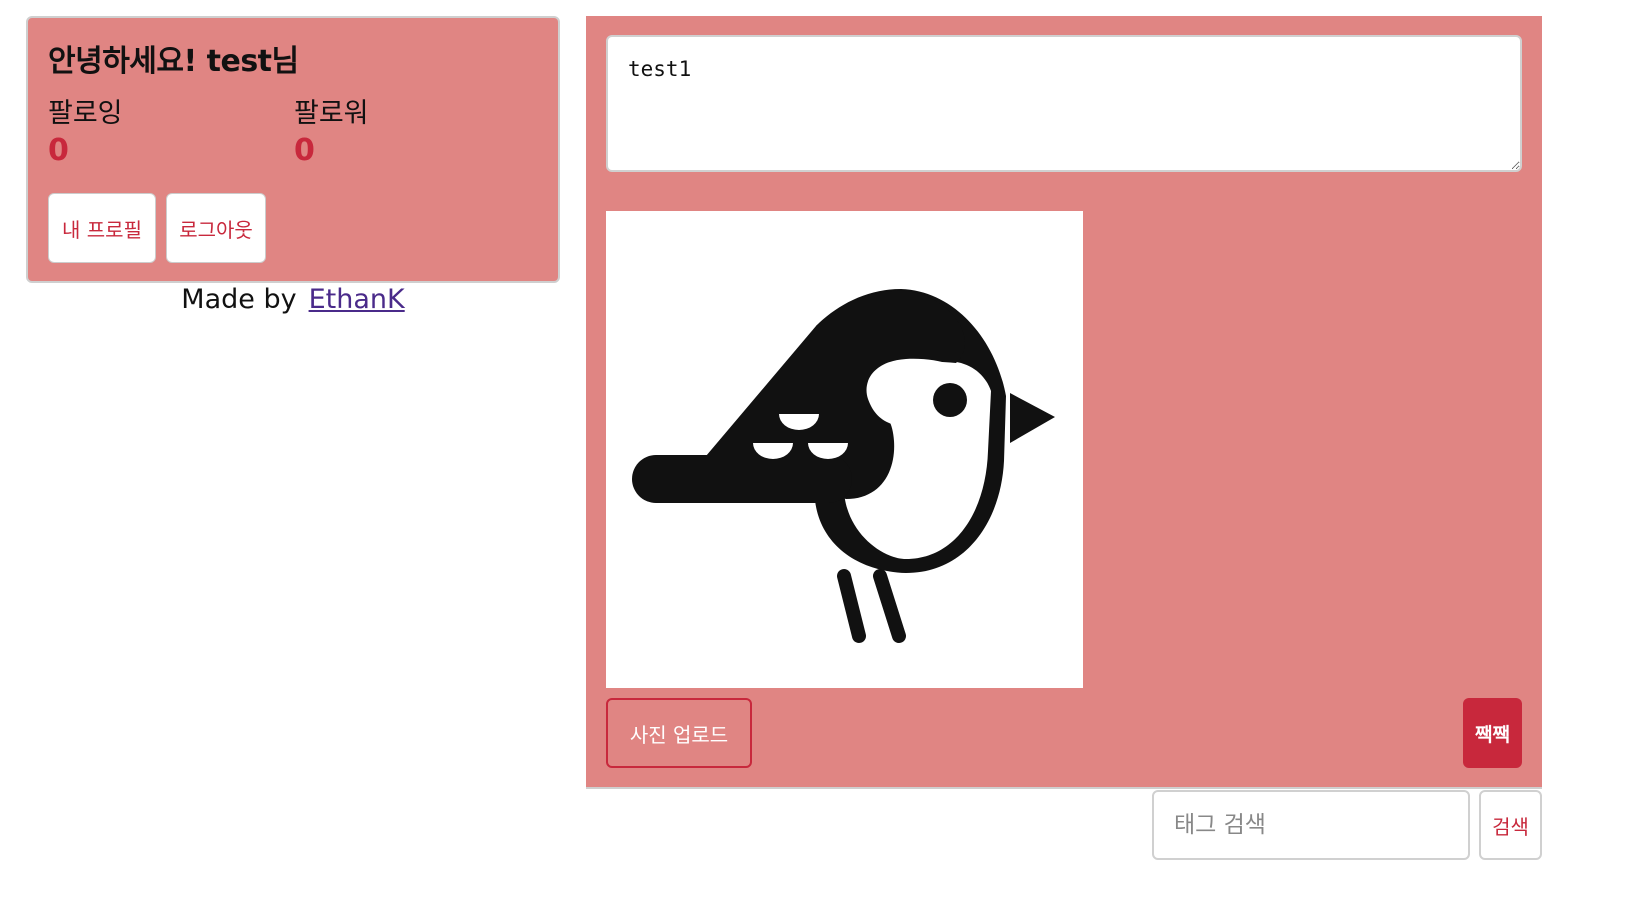 The image size is (1642, 918). I want to click on my-profile-button: 내 프로필, so click(102, 228).